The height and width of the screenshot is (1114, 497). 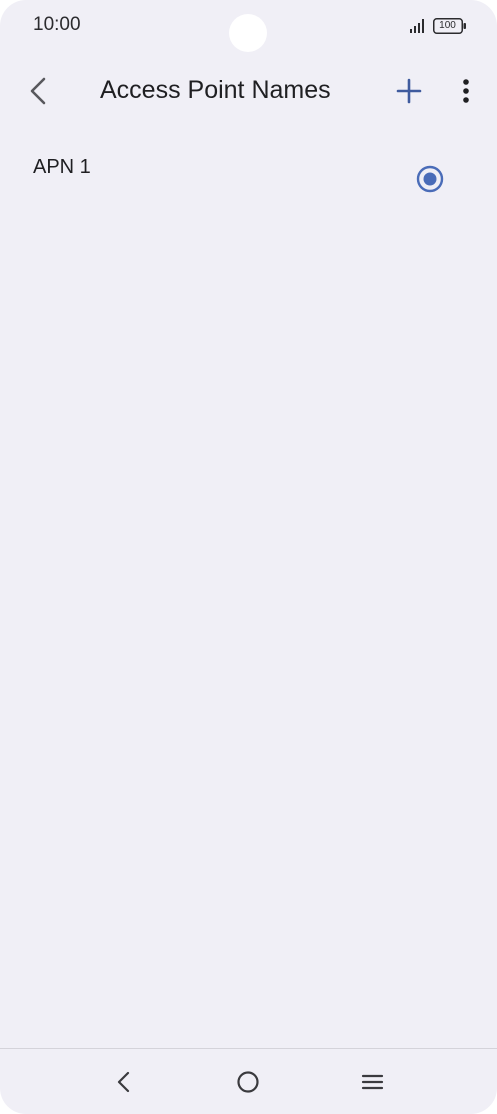 I want to click on signal-icon, so click(x=417, y=26).